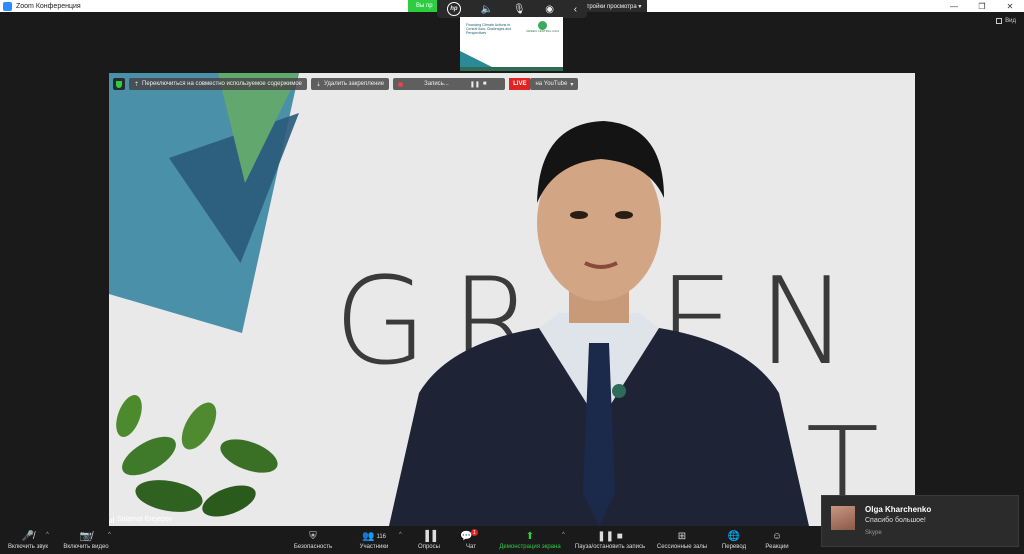 This screenshot has height=554, width=1024. Describe the element at coordinates (453, 9) in the screenshot. I see `hp-logo-icon: hp` at that location.